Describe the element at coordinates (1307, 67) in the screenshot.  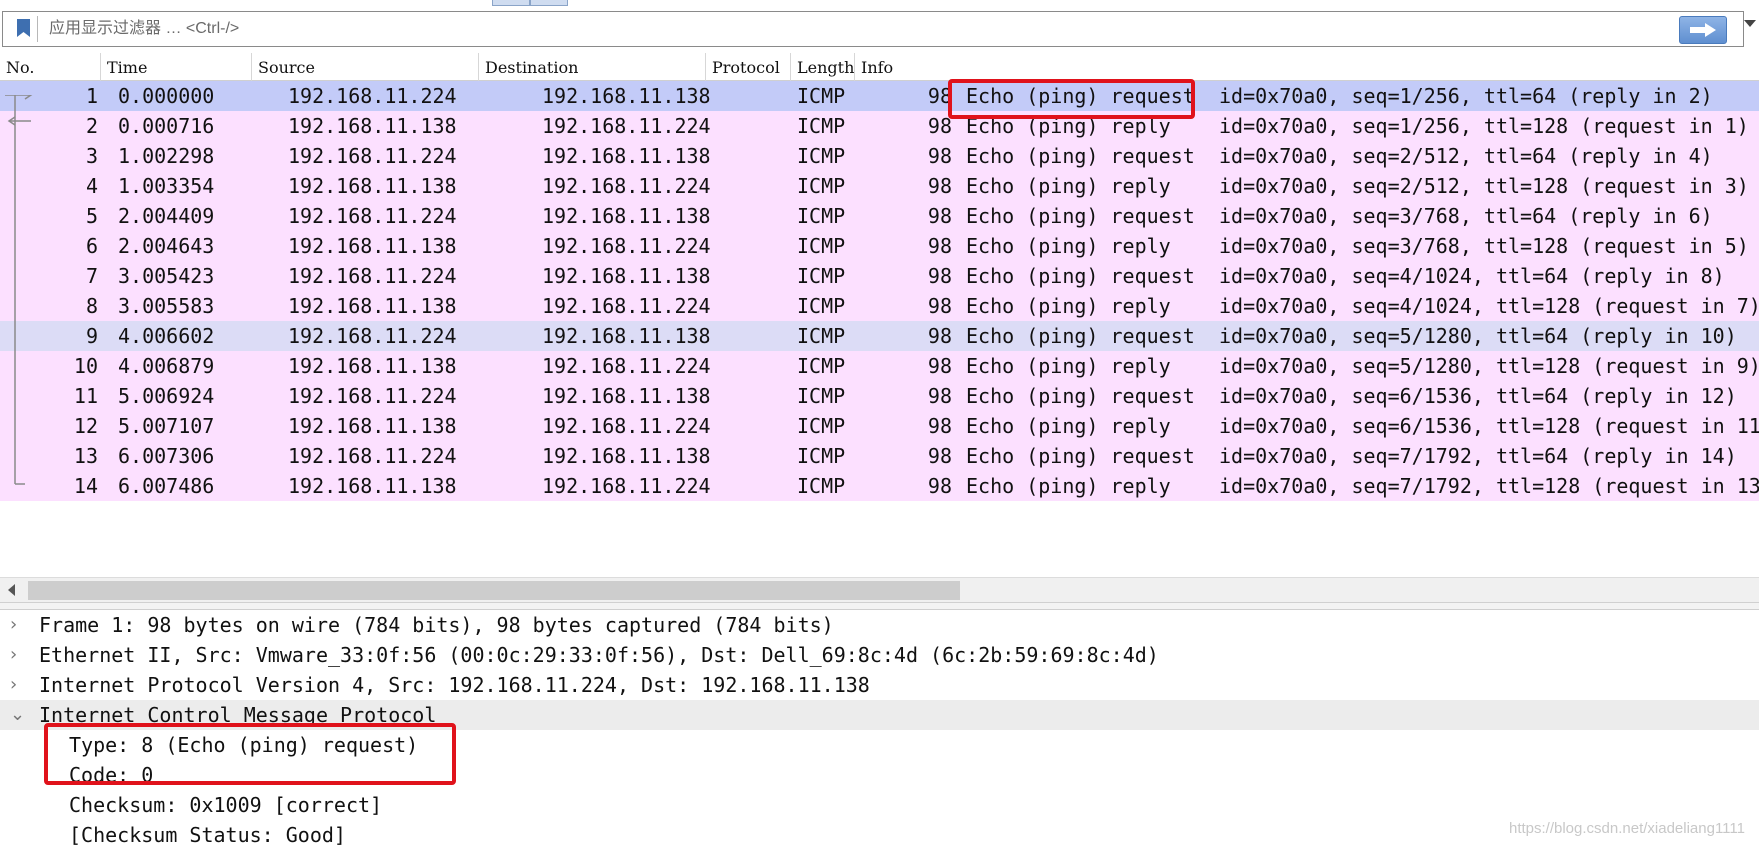
I see `column-header-info: Info` at that location.